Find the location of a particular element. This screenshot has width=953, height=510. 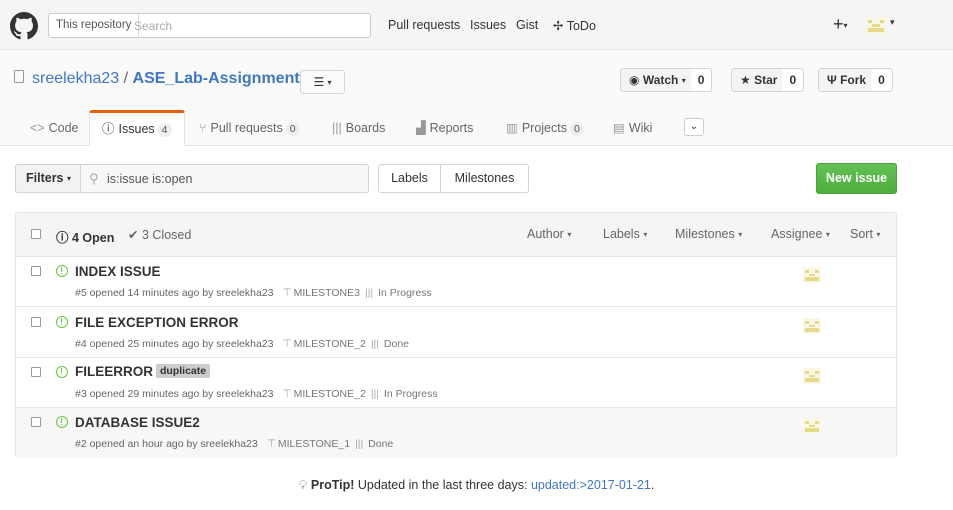

project-column-icon: ||| is located at coordinates (374, 394).